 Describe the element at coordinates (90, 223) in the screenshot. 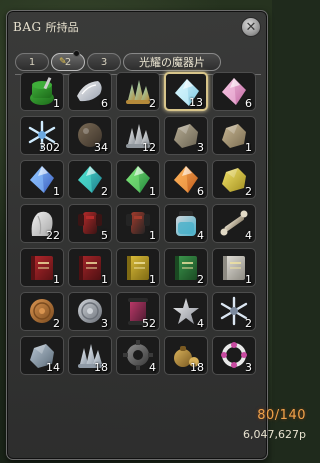

I see `item-slot: 5` at that location.